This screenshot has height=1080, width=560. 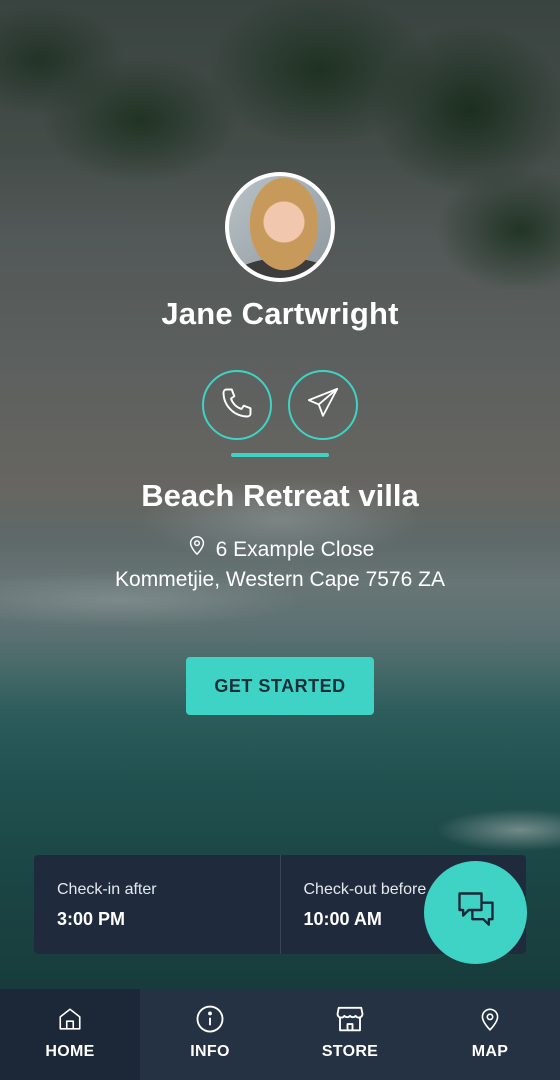 I want to click on home-icon, so click(x=70, y=1019).